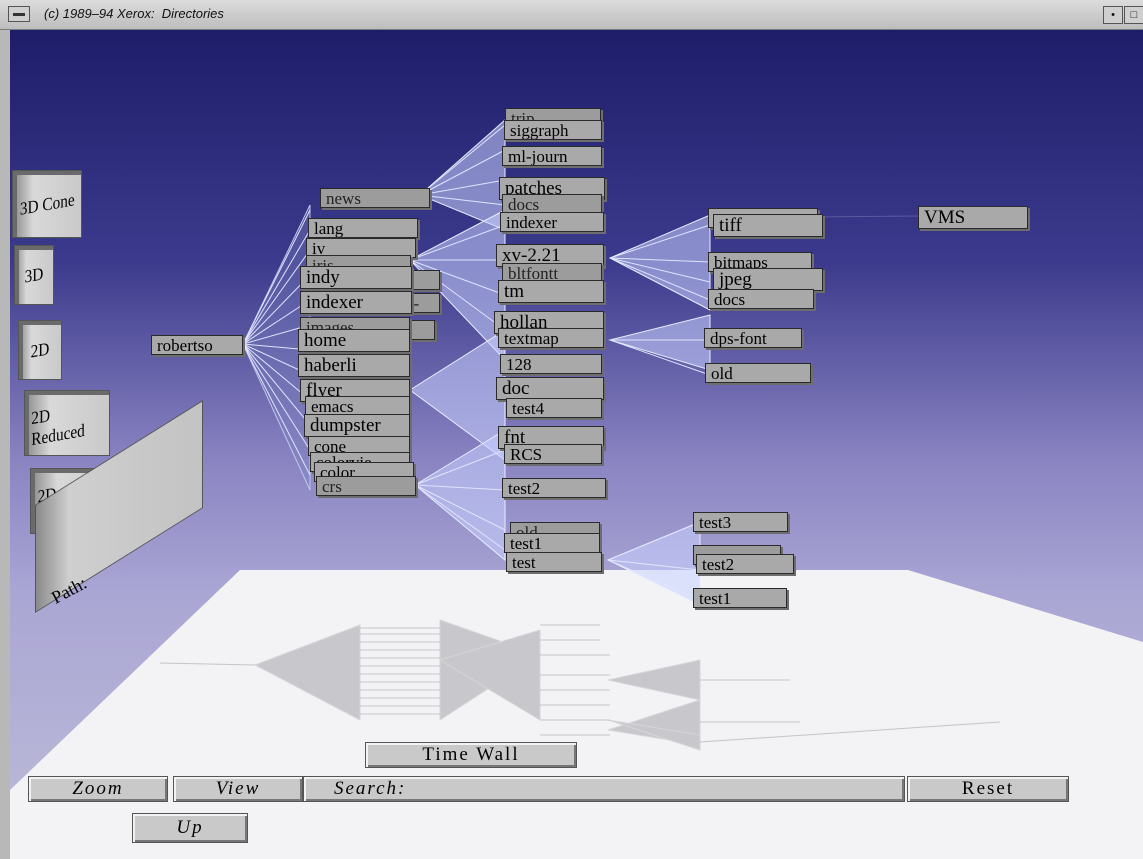 This screenshot has width=1143, height=859. I want to click on up-button: Up, so click(190, 828).